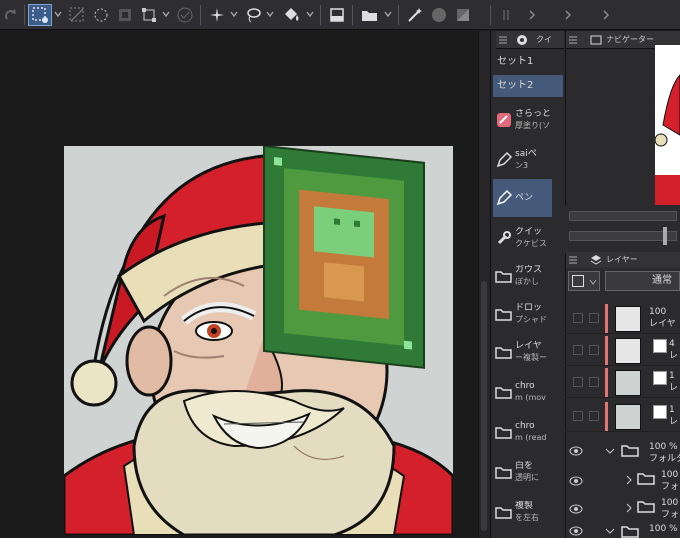 Image resolution: width=680 pixels, height=538 pixels. I want to click on toolbar, so click(340, 15).